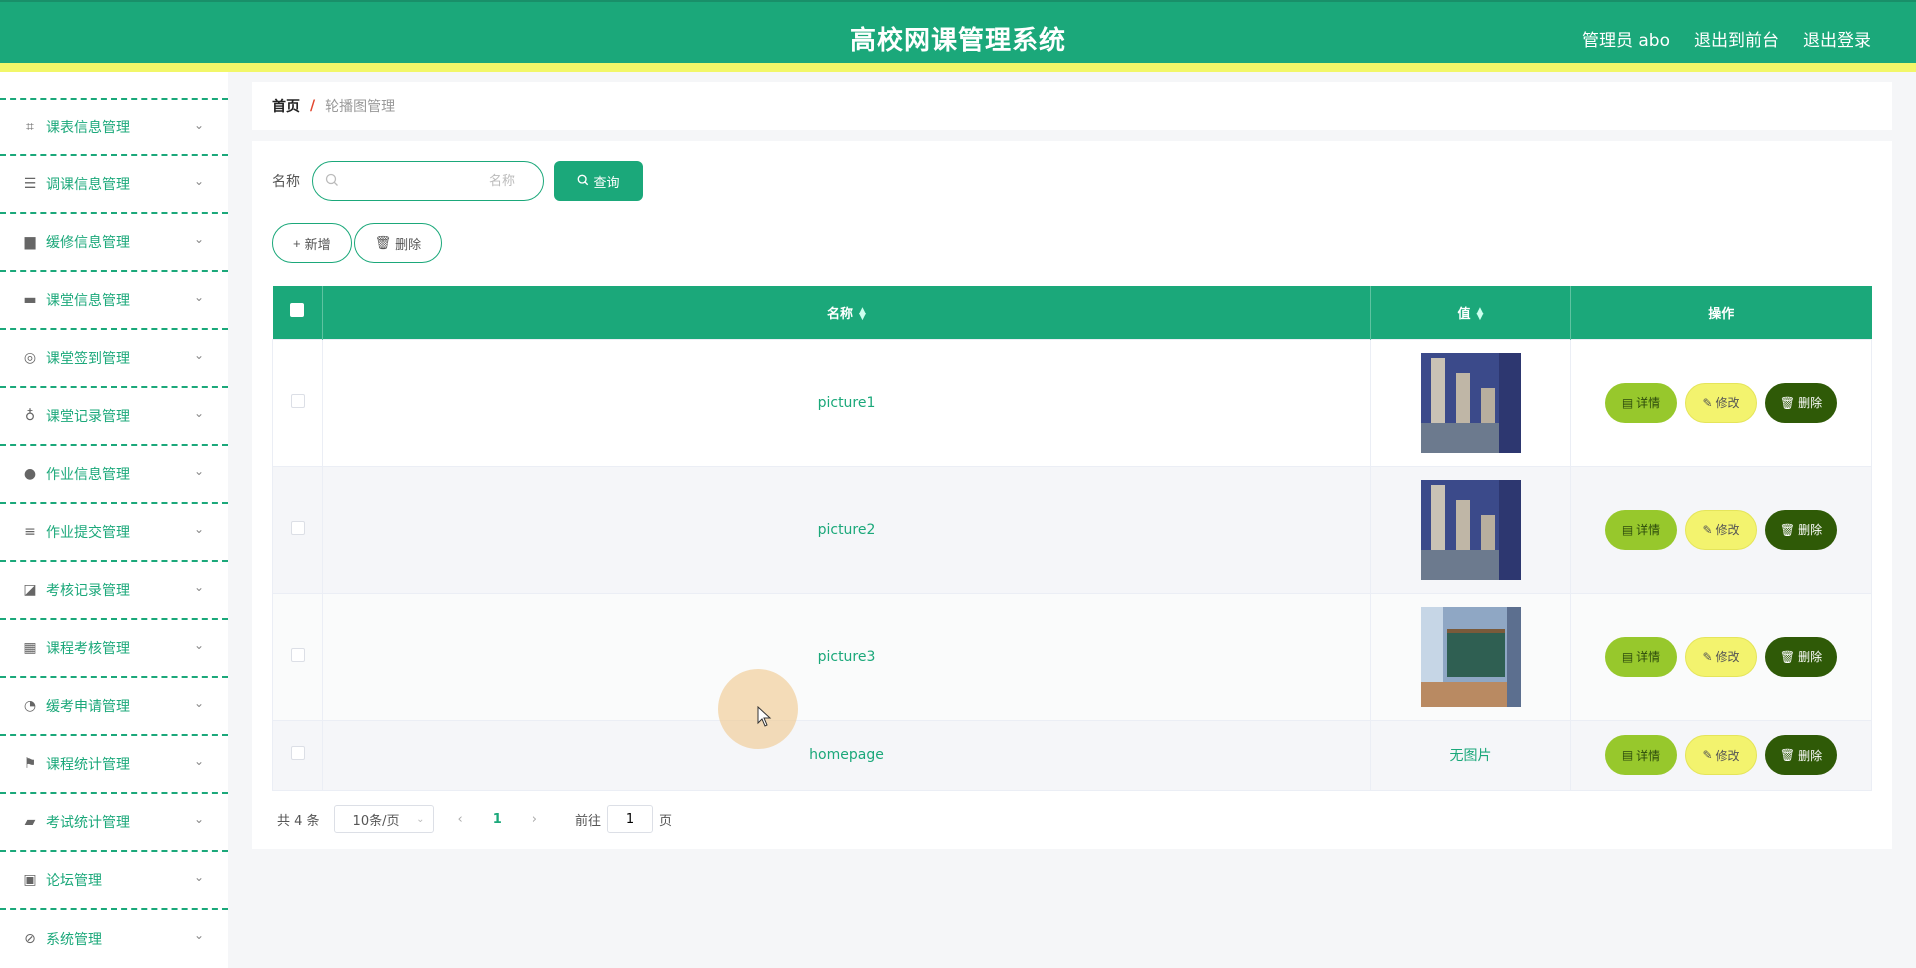  What do you see at coordinates (1072, 106) in the screenshot?
I see `breadcrumb: 首页 / 轮播图管理` at bounding box center [1072, 106].